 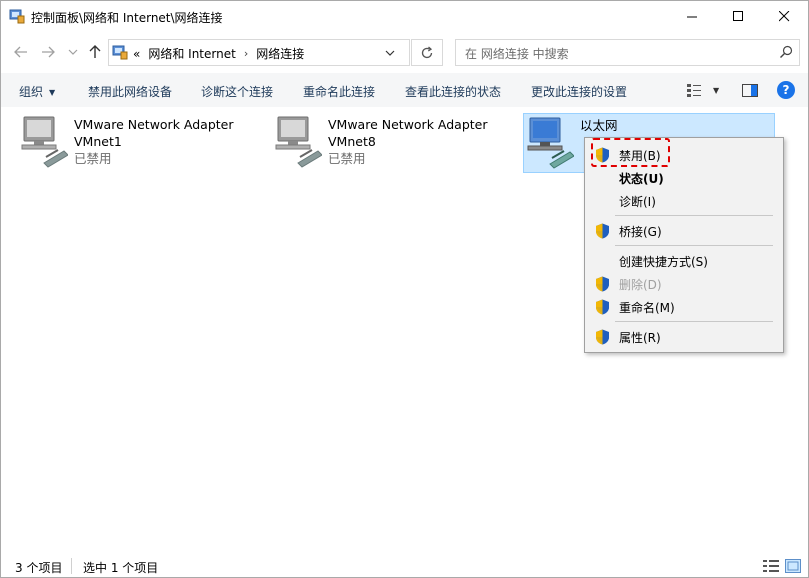 What do you see at coordinates (98, 141) in the screenshot?
I see `connection-adapter: VMnet1` at bounding box center [98, 141].